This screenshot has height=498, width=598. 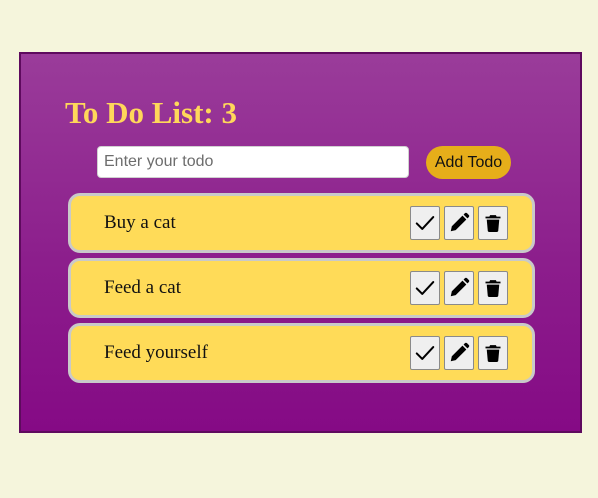 I want to click on todo-item: Buy a cat, so click(x=301, y=223).